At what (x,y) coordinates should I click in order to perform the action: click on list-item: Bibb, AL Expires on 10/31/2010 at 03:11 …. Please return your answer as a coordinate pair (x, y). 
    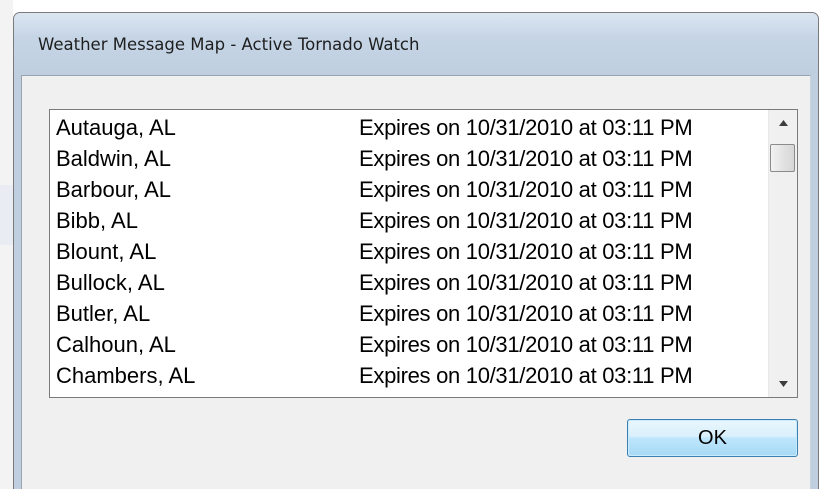
    Looking at the image, I should click on (410, 220).